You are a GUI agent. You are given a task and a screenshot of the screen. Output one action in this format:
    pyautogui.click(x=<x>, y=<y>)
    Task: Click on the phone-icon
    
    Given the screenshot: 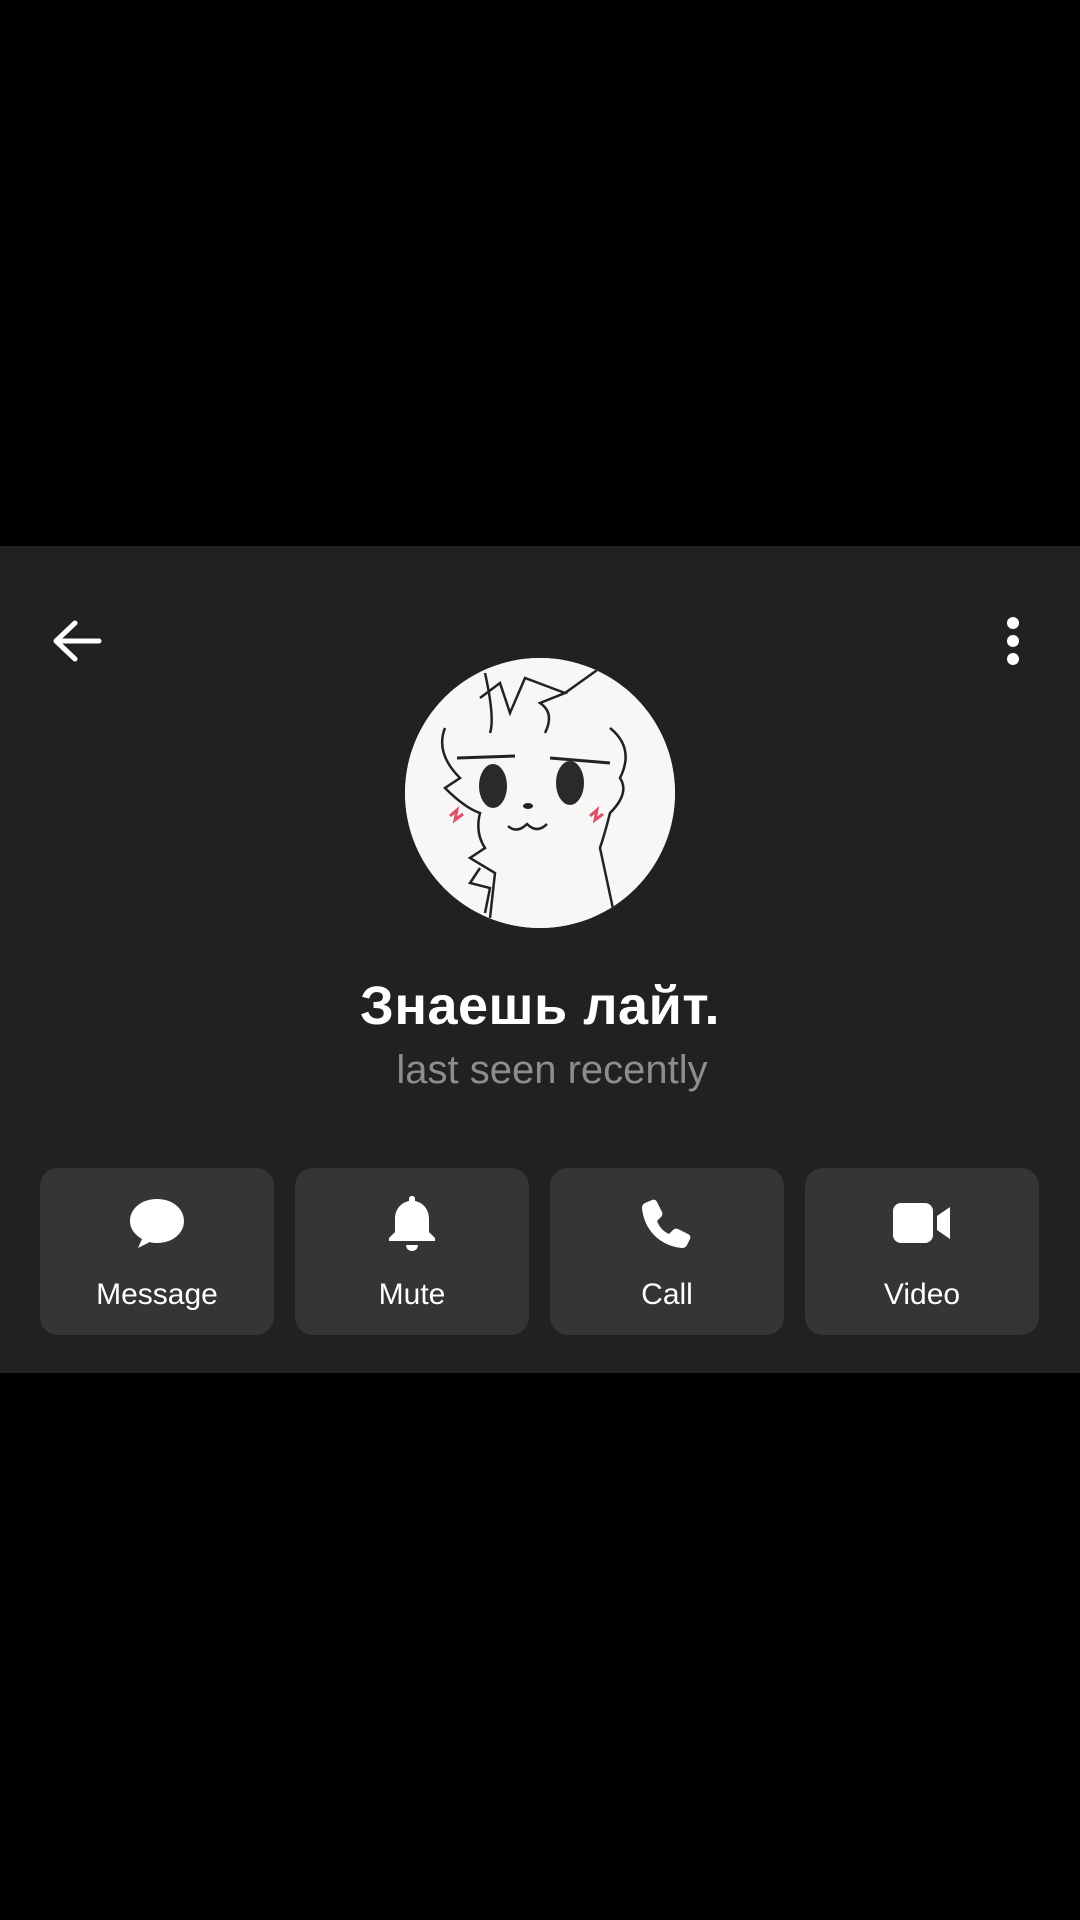 What is the action you would take?
    pyautogui.click(x=666, y=1223)
    